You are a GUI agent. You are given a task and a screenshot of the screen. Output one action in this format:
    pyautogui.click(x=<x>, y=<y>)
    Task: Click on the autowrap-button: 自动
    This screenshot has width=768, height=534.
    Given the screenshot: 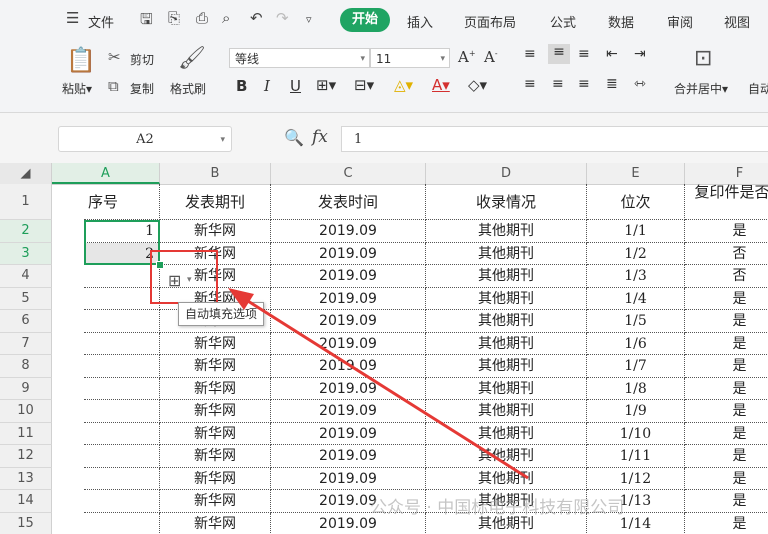 What is the action you would take?
    pyautogui.click(x=758, y=88)
    